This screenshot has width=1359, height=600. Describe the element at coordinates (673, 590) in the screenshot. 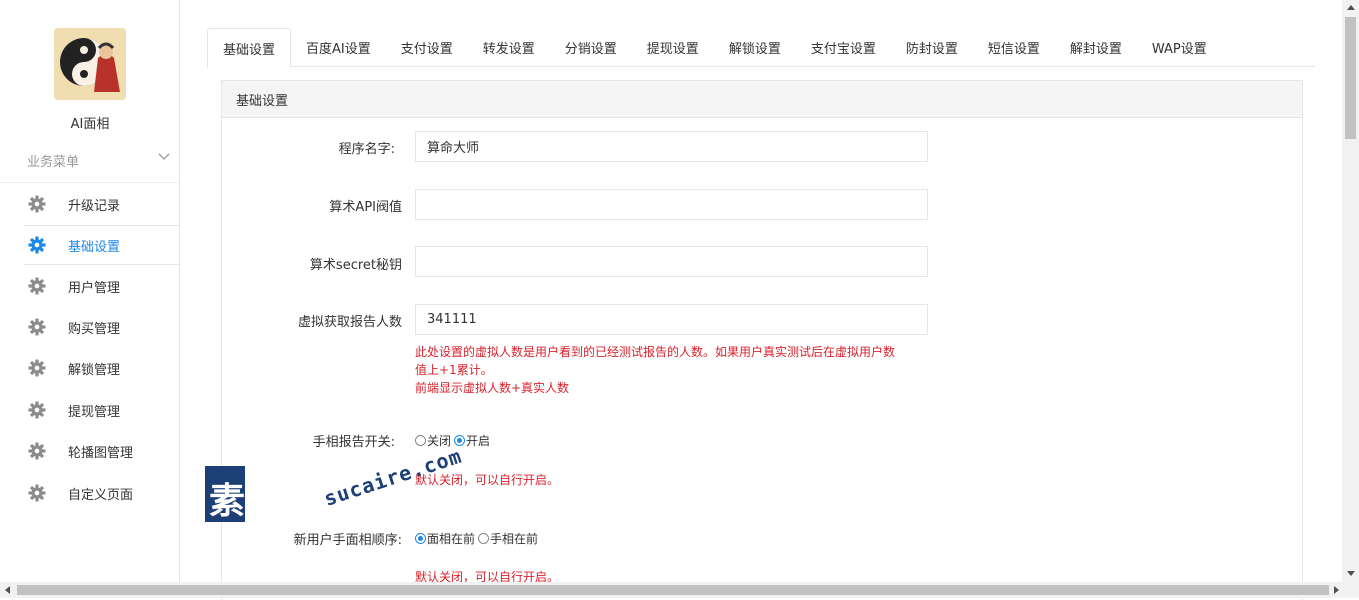

I see `horizontal-scroll-thumb` at that location.